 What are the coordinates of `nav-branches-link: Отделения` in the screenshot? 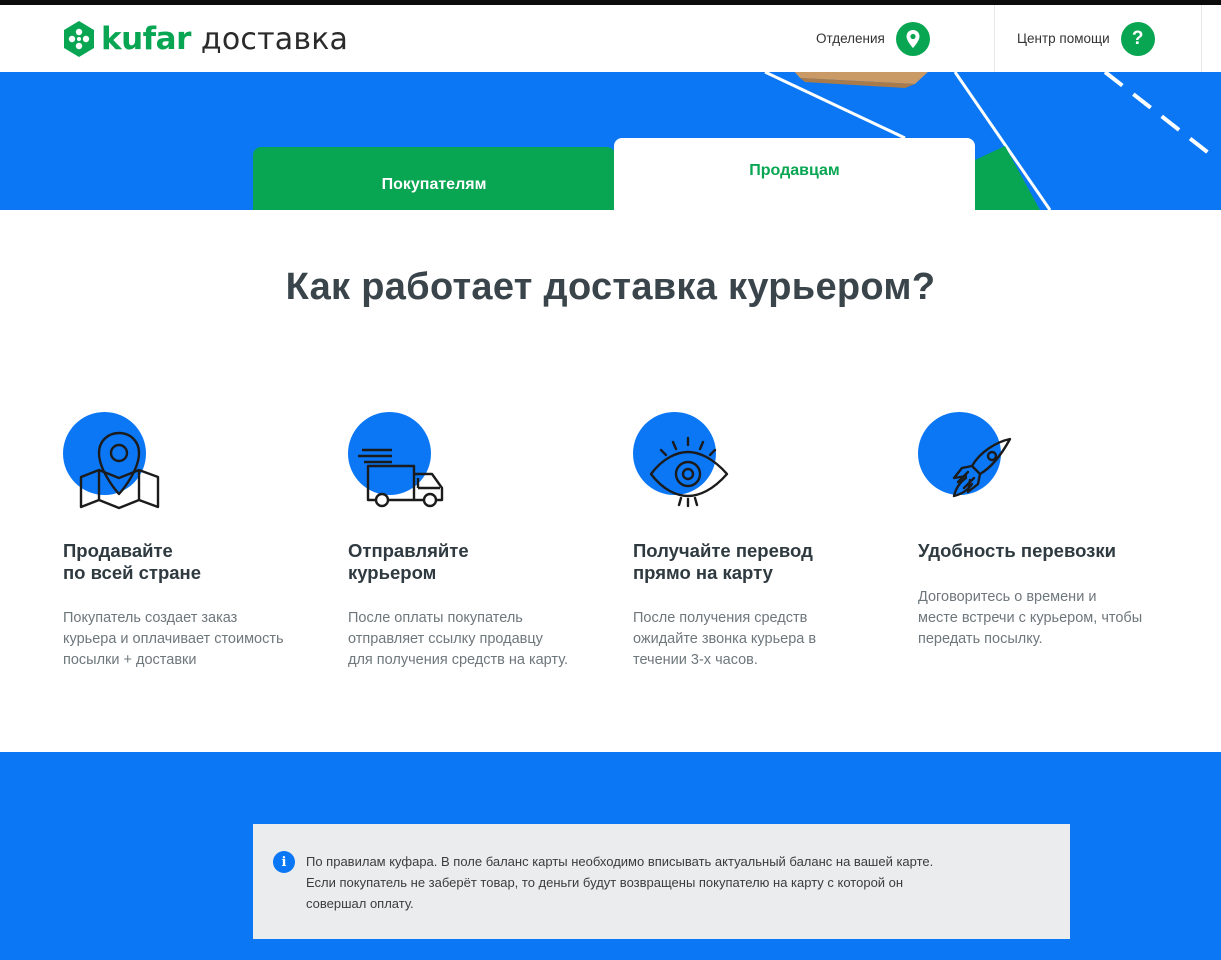 It's located at (873, 38).